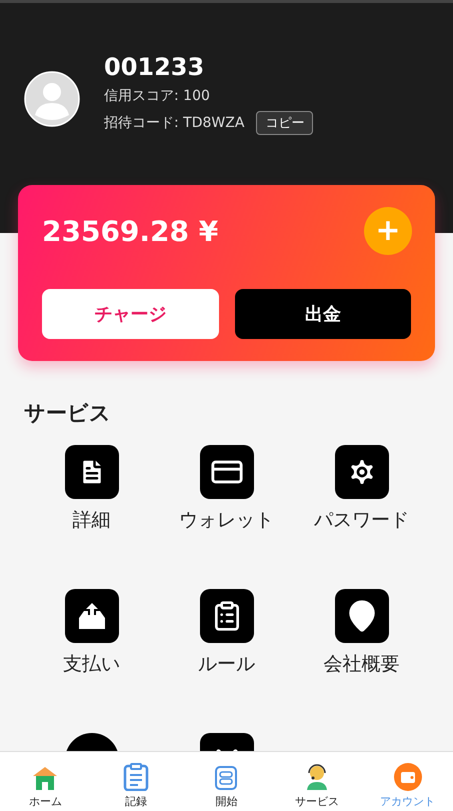 The width and height of the screenshot is (453, 811). What do you see at coordinates (130, 231) in the screenshot?
I see `balance-amount: 23569.28 ¥` at bounding box center [130, 231].